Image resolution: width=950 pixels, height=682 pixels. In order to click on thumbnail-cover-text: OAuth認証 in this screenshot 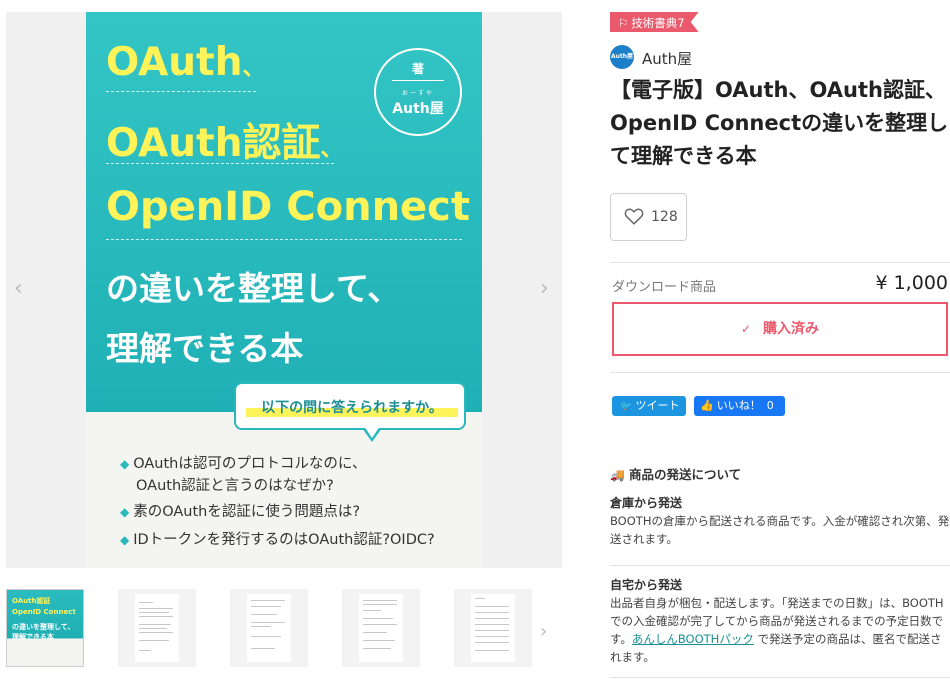, I will do `click(31, 601)`.